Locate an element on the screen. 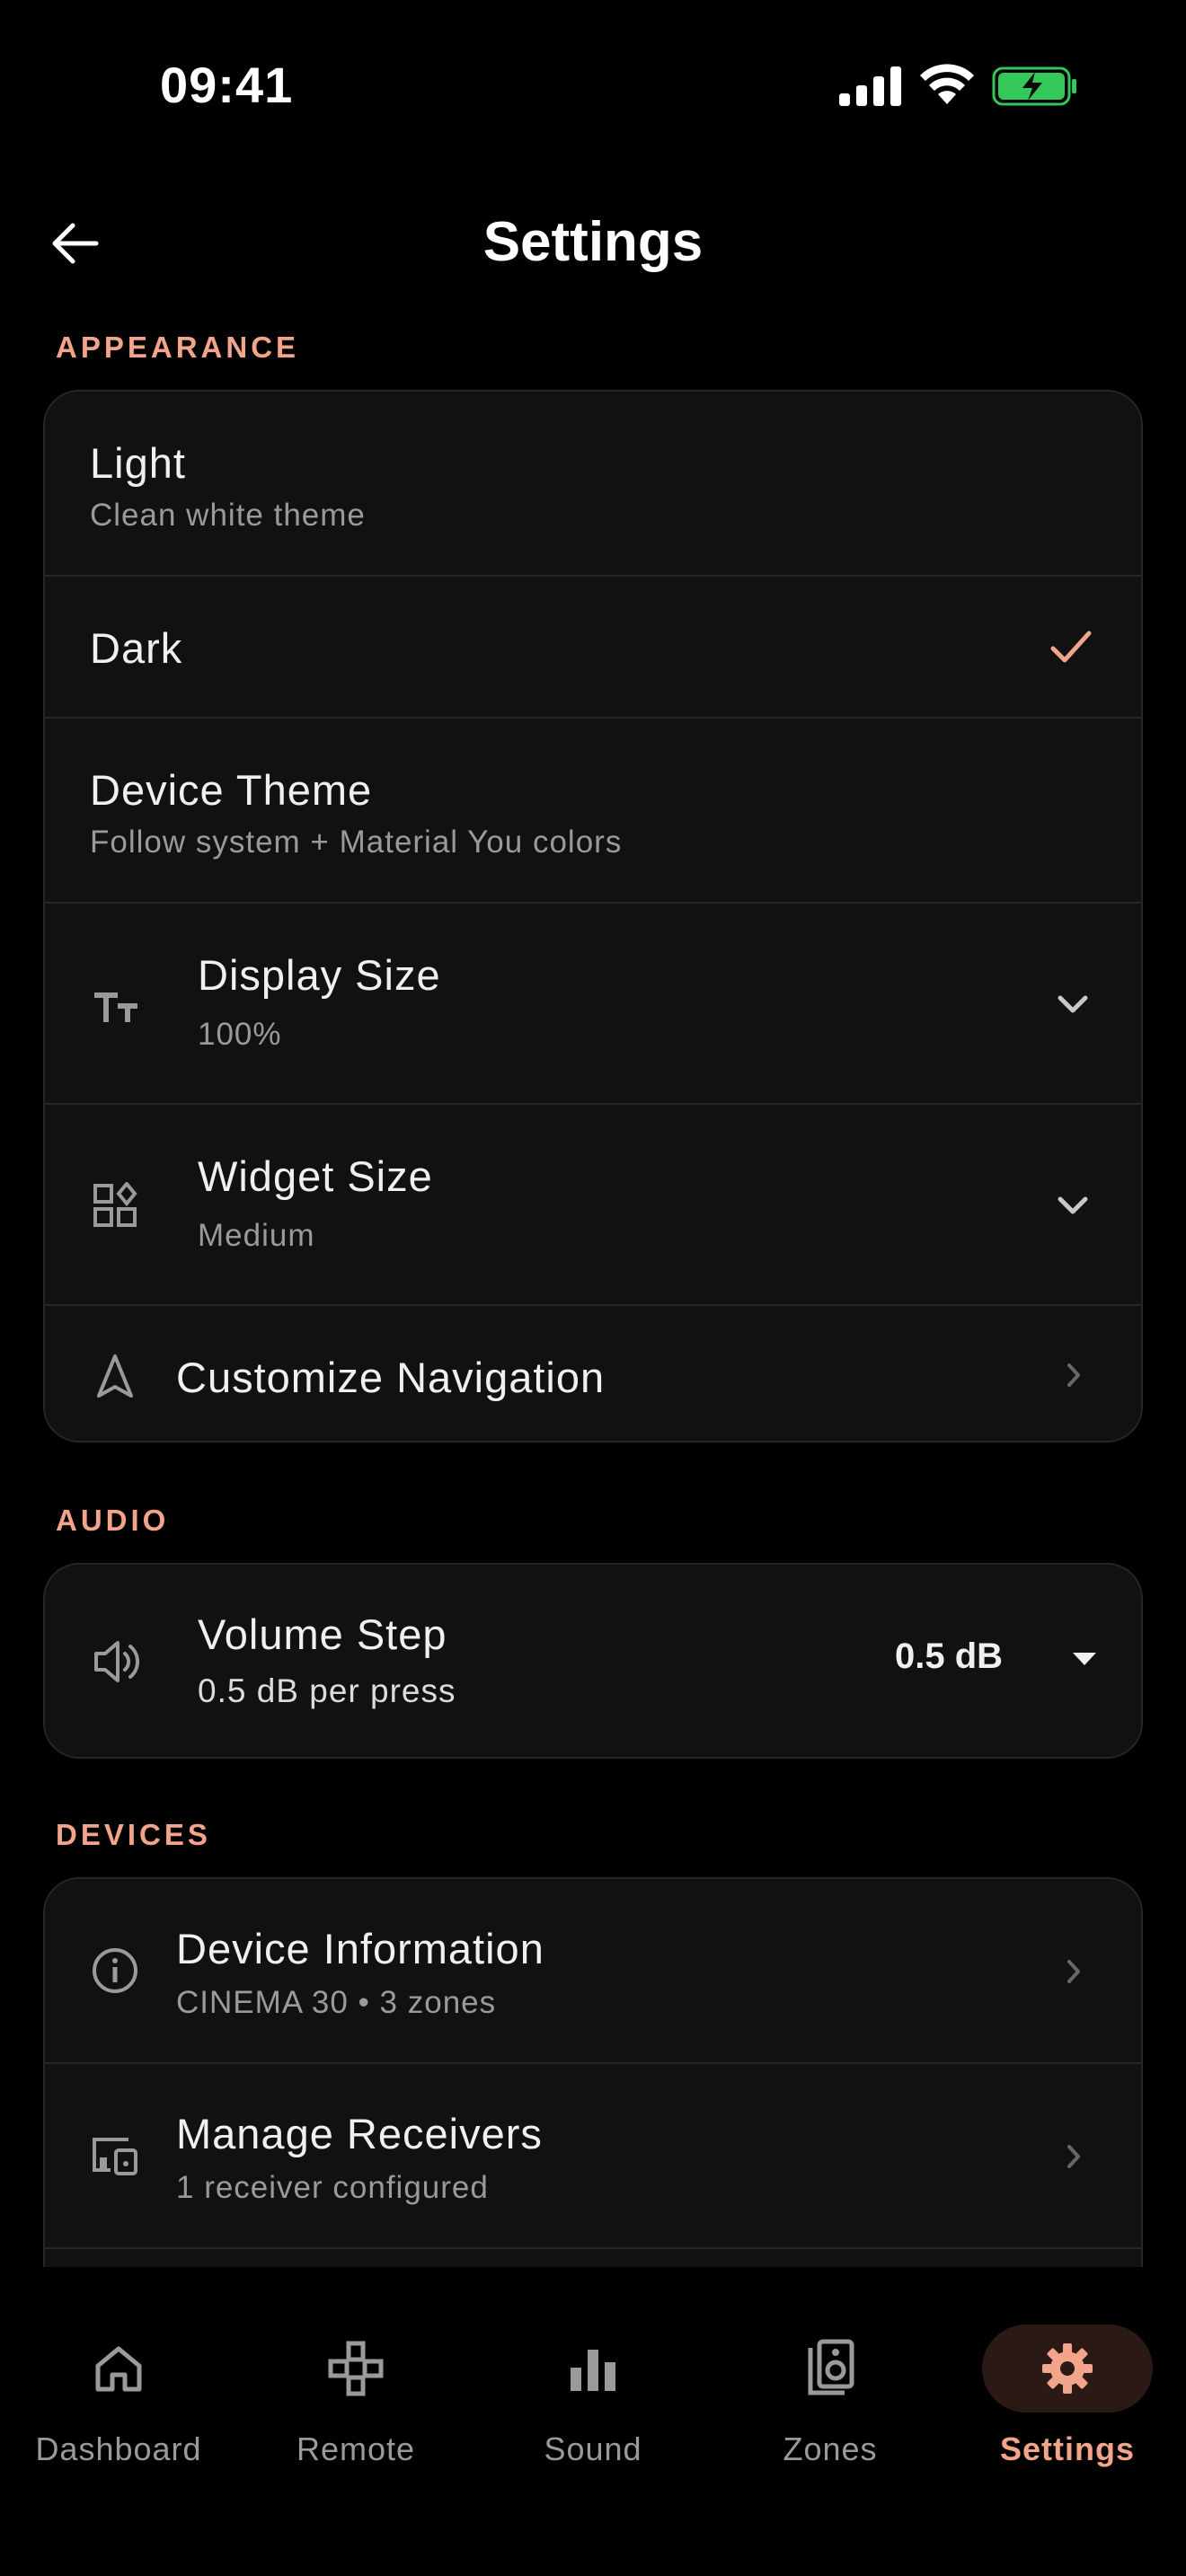 This screenshot has width=1186, height=2576. nav-label: Sound is located at coordinates (593, 2448).